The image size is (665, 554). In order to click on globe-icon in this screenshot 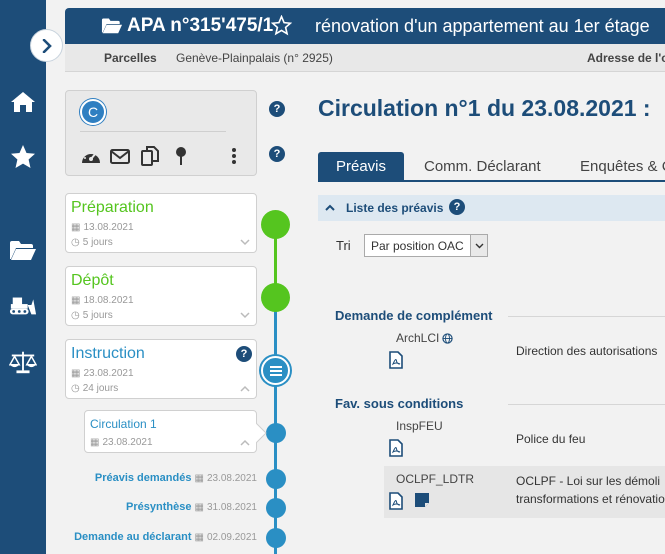, I will do `click(448, 338)`.